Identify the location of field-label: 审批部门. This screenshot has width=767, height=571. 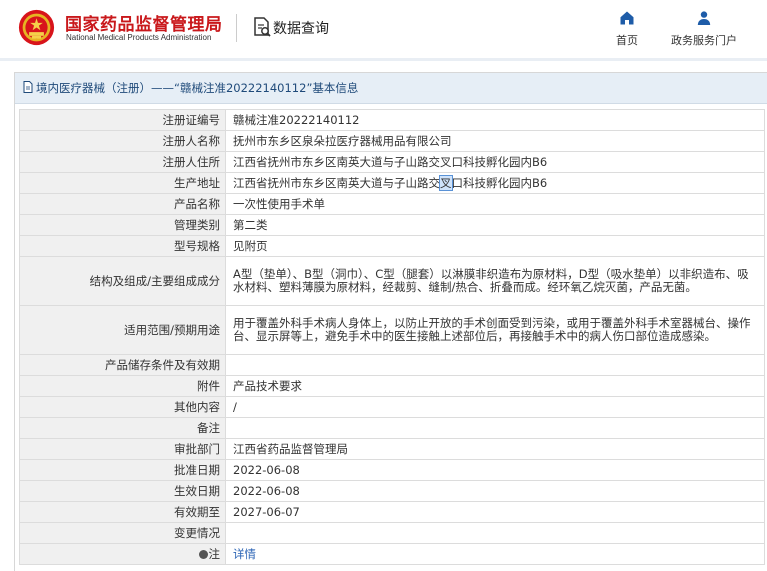
(122, 449).